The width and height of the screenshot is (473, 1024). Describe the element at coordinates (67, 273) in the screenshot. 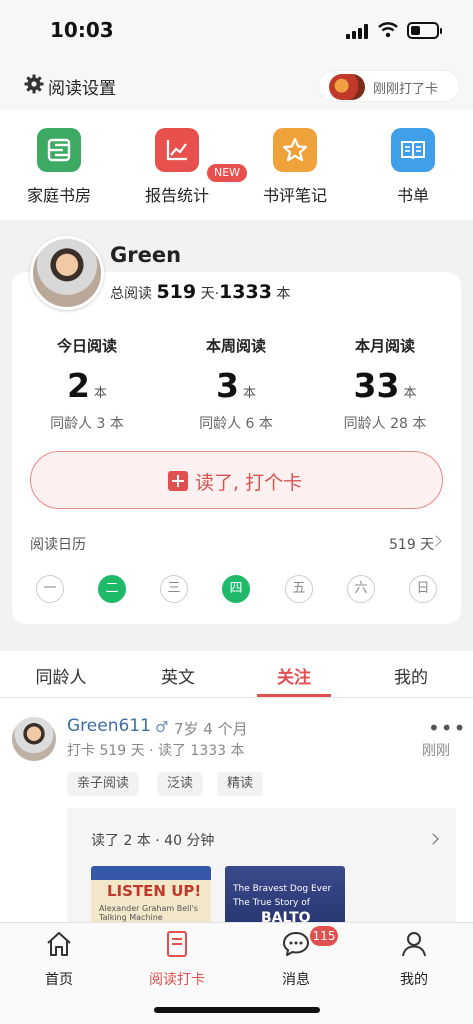

I see `user-avatar` at that location.